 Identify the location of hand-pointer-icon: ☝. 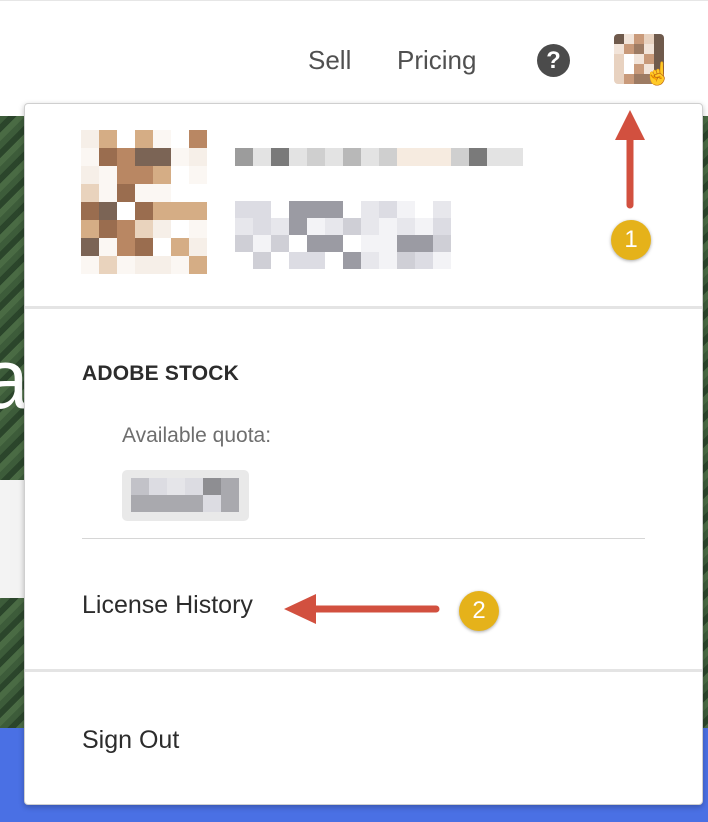
(658, 73).